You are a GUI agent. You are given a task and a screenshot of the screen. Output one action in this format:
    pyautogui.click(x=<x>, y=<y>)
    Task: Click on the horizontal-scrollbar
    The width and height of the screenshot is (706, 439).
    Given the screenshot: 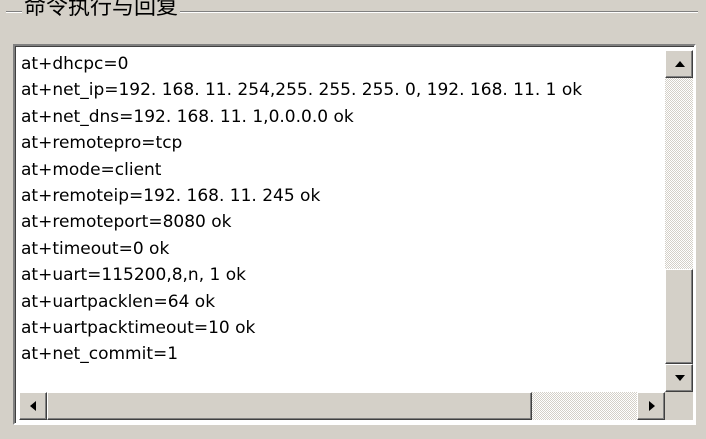 What is the action you would take?
    pyautogui.click(x=342, y=406)
    